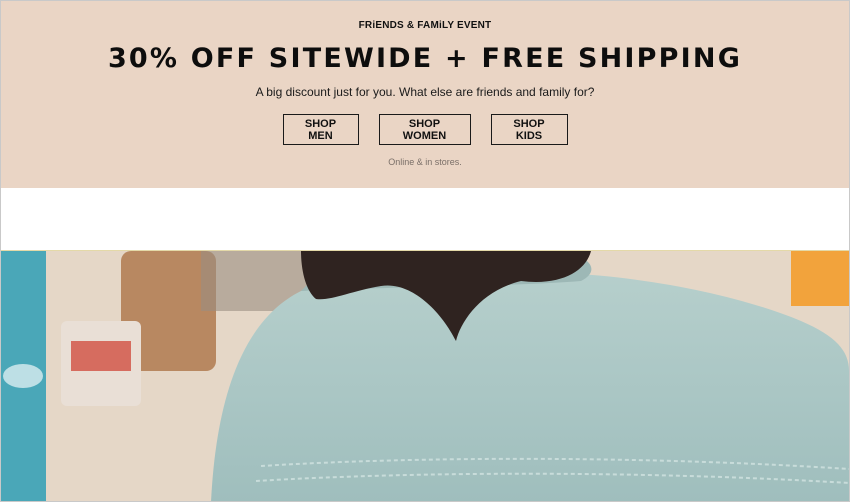  I want to click on shop-women-button: SHOP WOMEN, so click(424, 129).